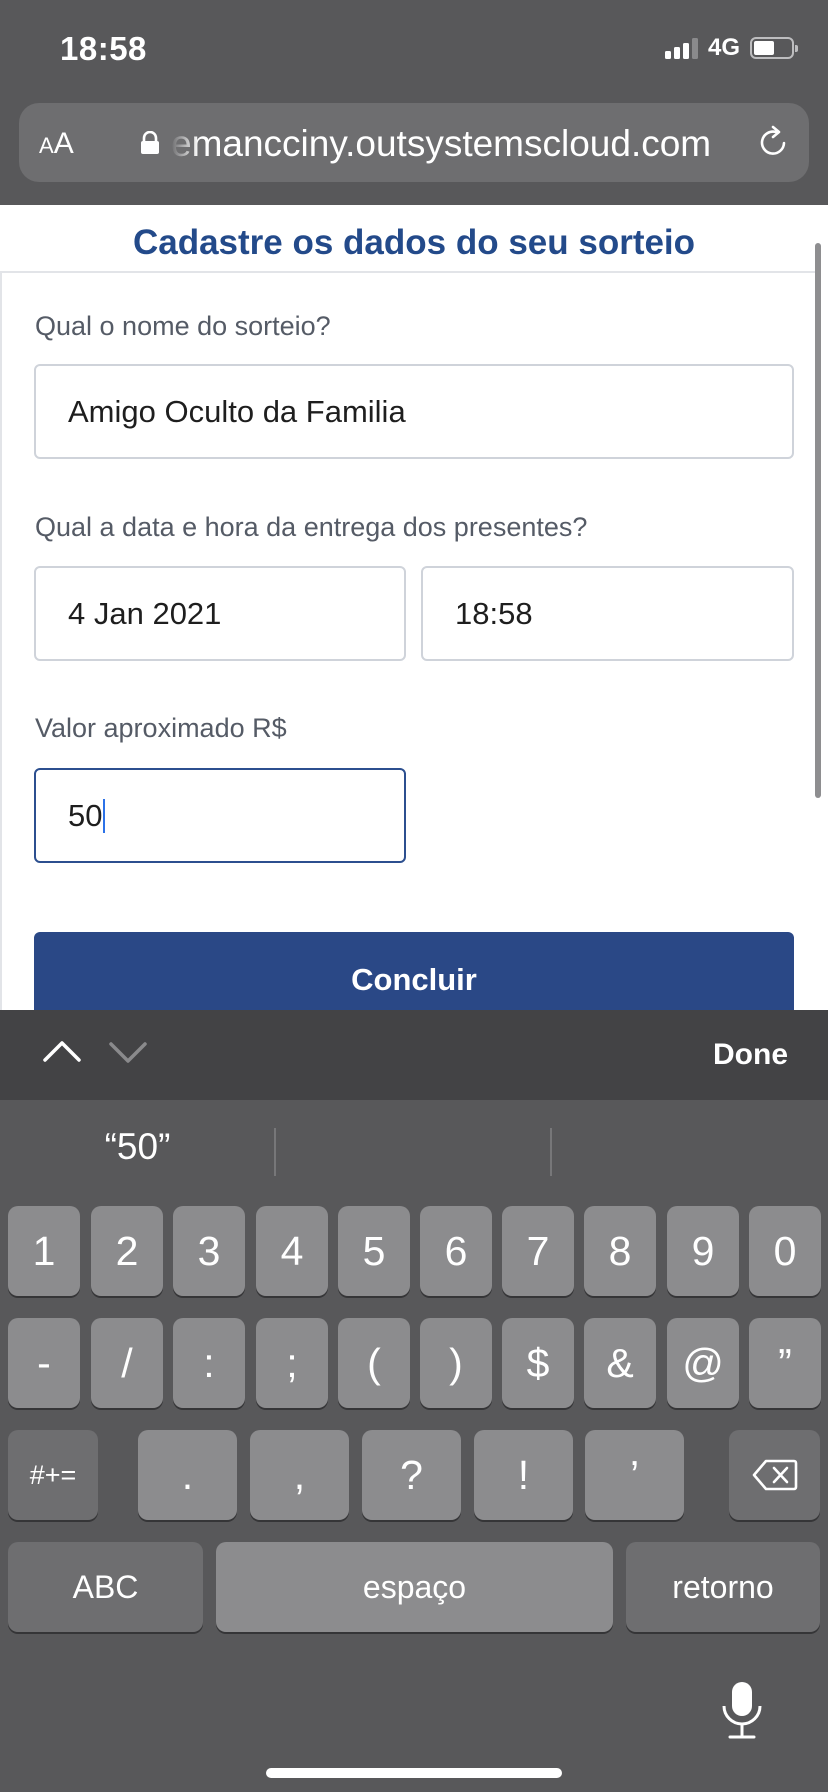  Describe the element at coordinates (538, 1363) in the screenshot. I see `key-dollar: $` at that location.